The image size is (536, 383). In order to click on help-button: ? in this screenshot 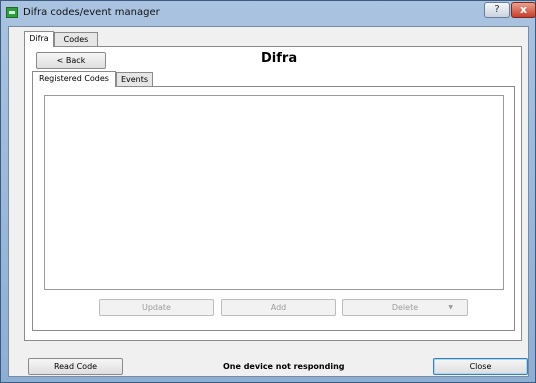, I will do `click(497, 10)`.